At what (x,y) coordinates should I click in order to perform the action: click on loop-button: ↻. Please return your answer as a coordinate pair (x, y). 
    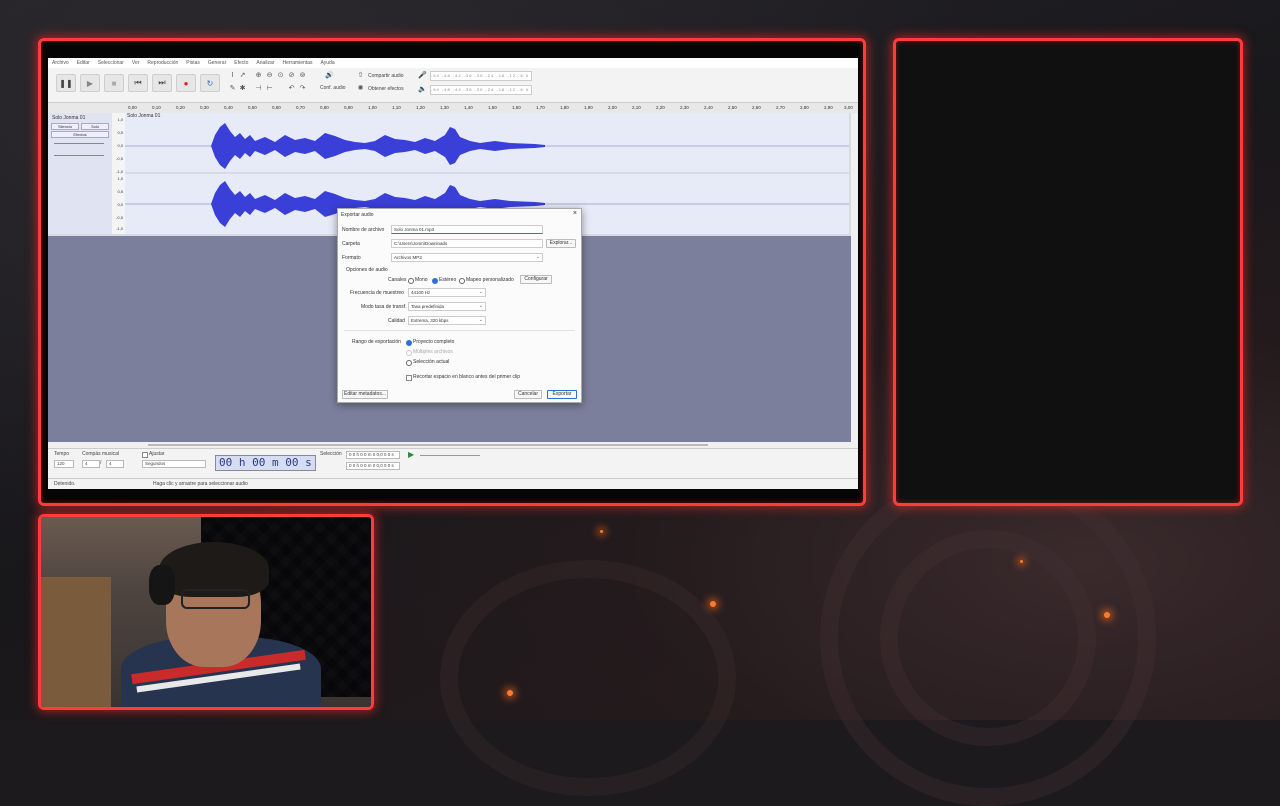
    Looking at the image, I should click on (210, 83).